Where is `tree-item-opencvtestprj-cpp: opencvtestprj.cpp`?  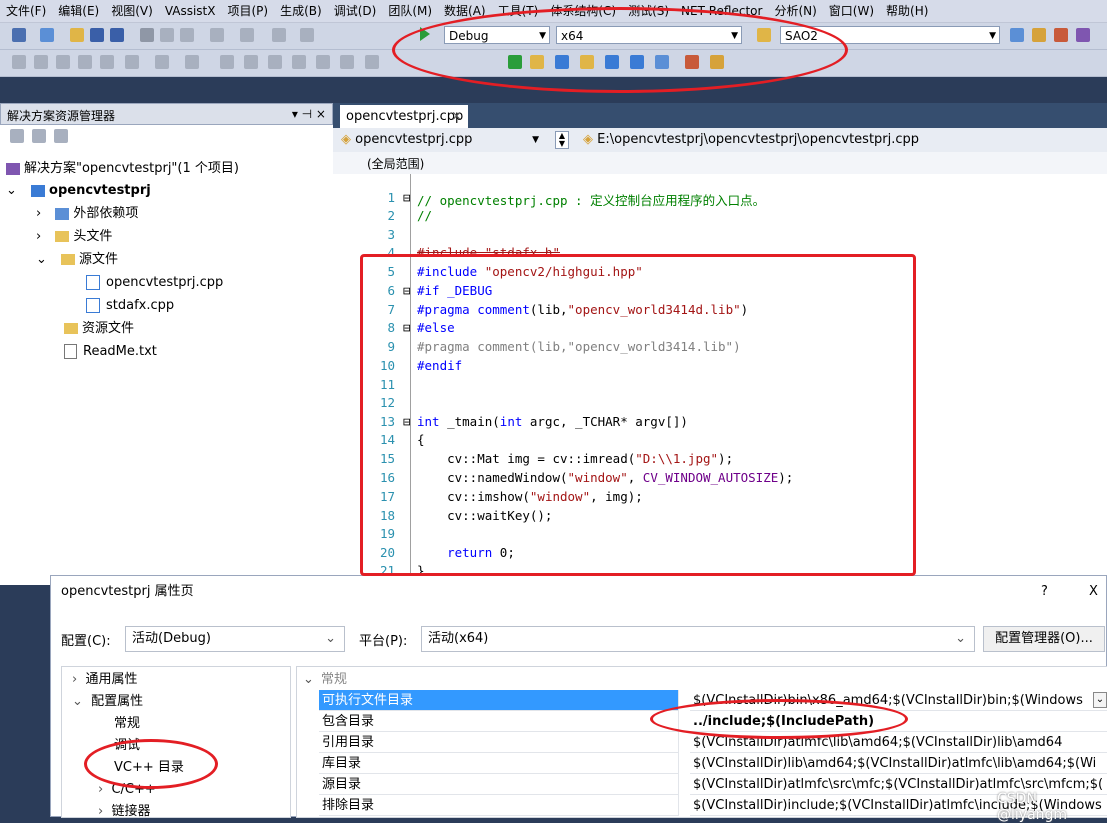
tree-item-opencvtestprj-cpp: opencvtestprj.cpp is located at coordinates (154, 283).